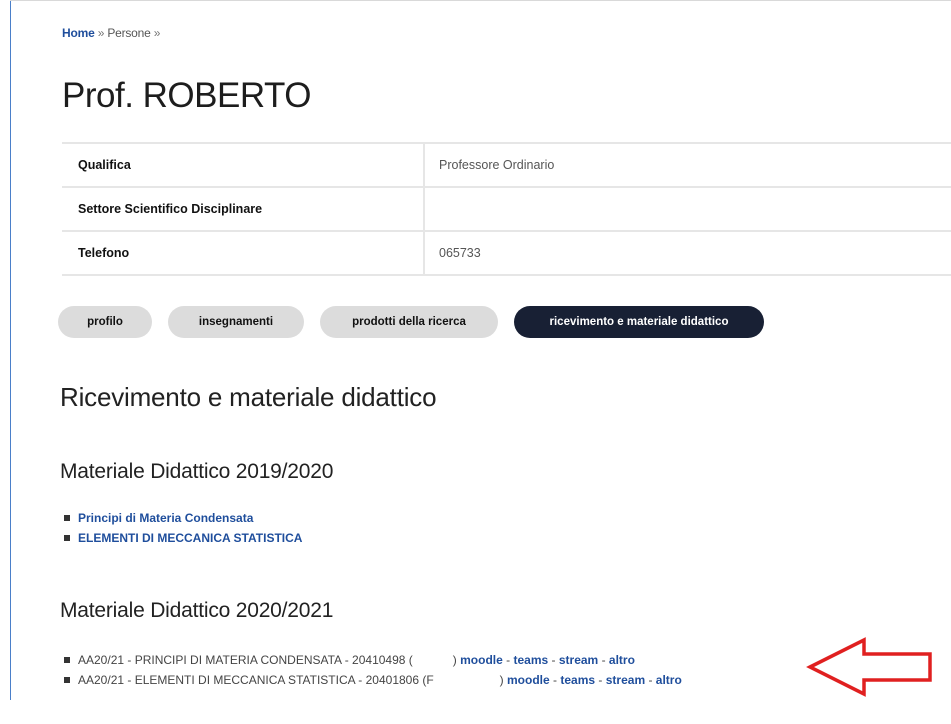  I want to click on breadcrumb-home-link: Home, so click(78, 33).